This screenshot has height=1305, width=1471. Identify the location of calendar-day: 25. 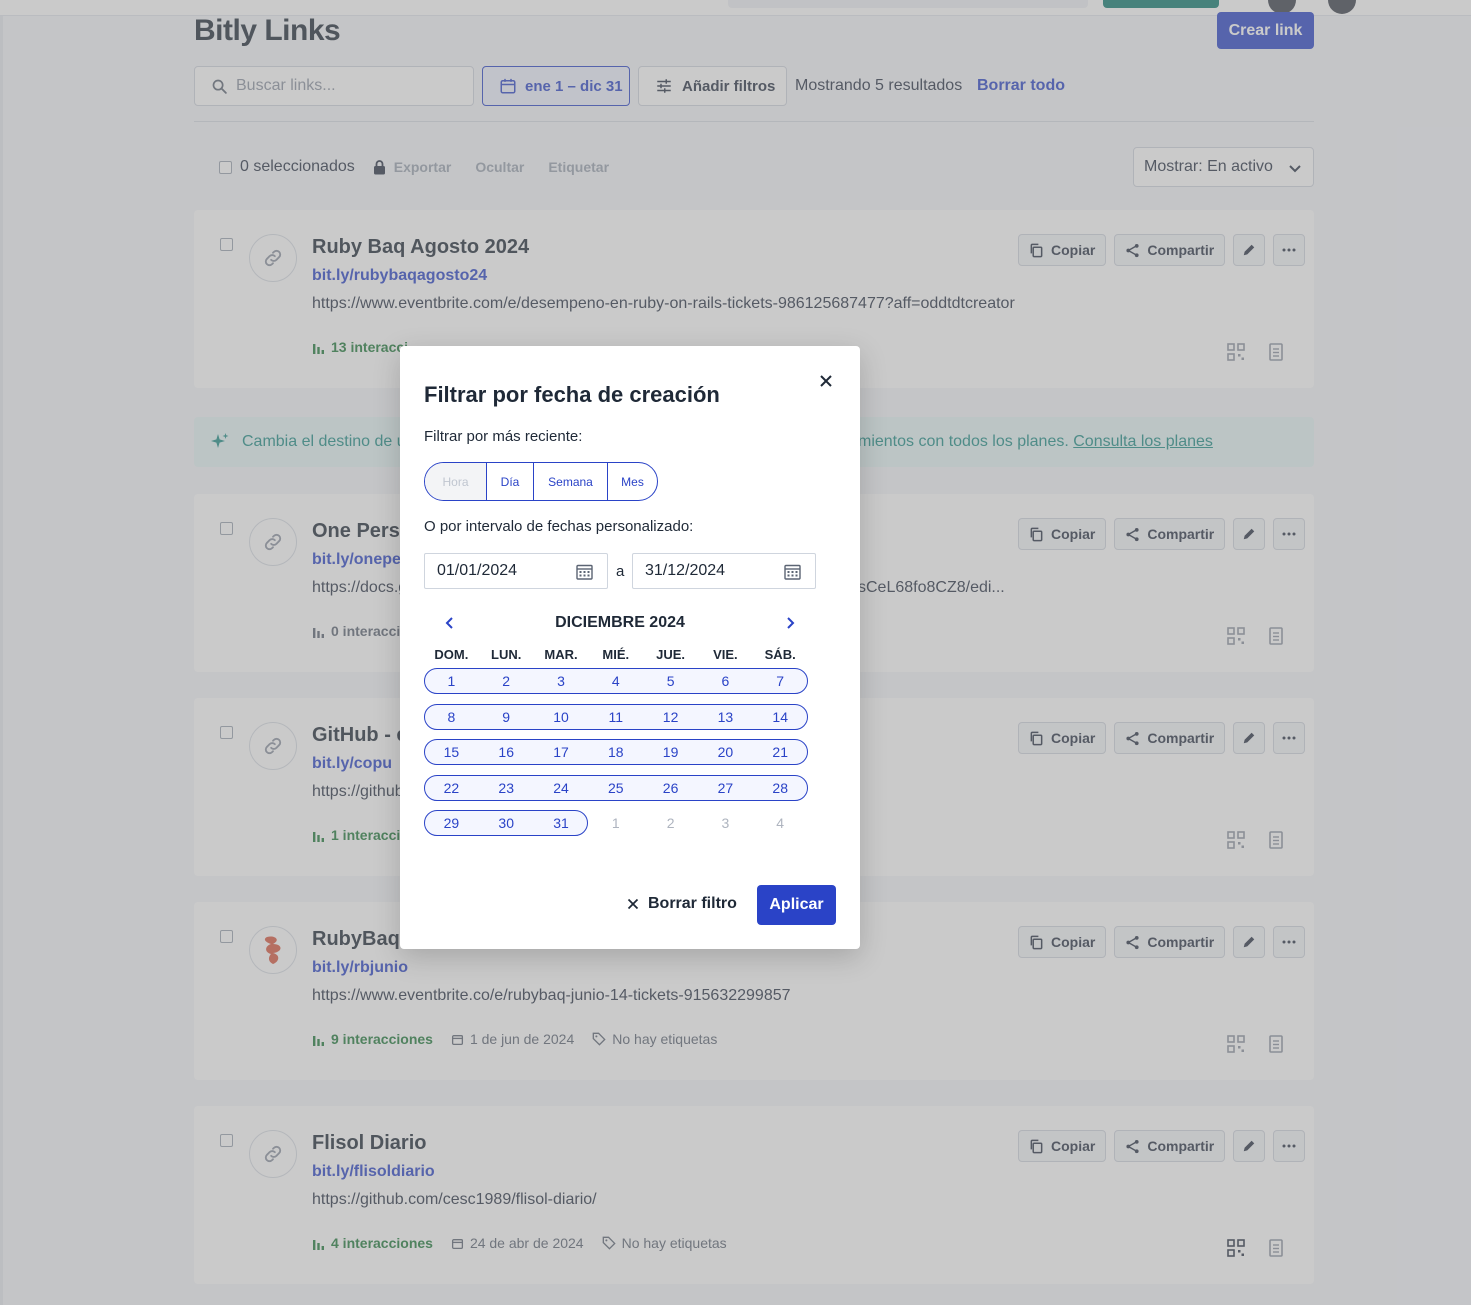
(615, 788).